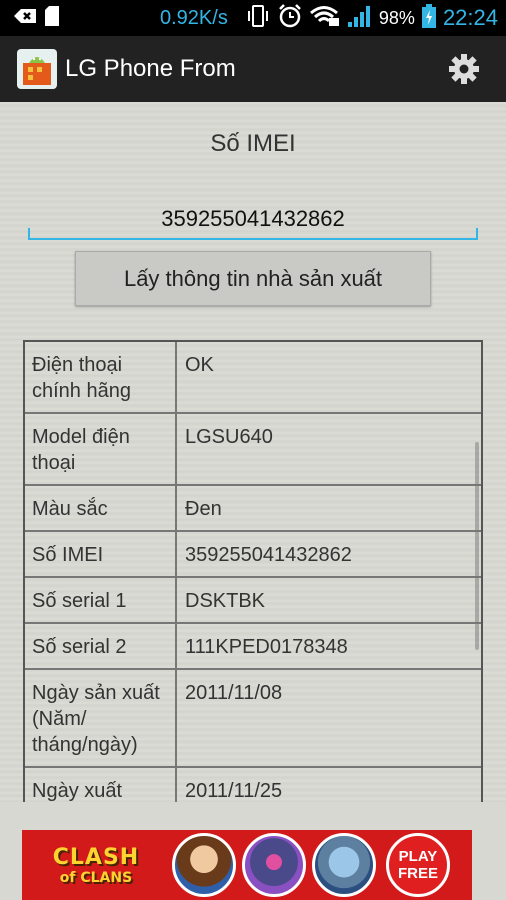  I want to click on status-bar: 0.92K/s 98% 22:24, so click(253, 18).